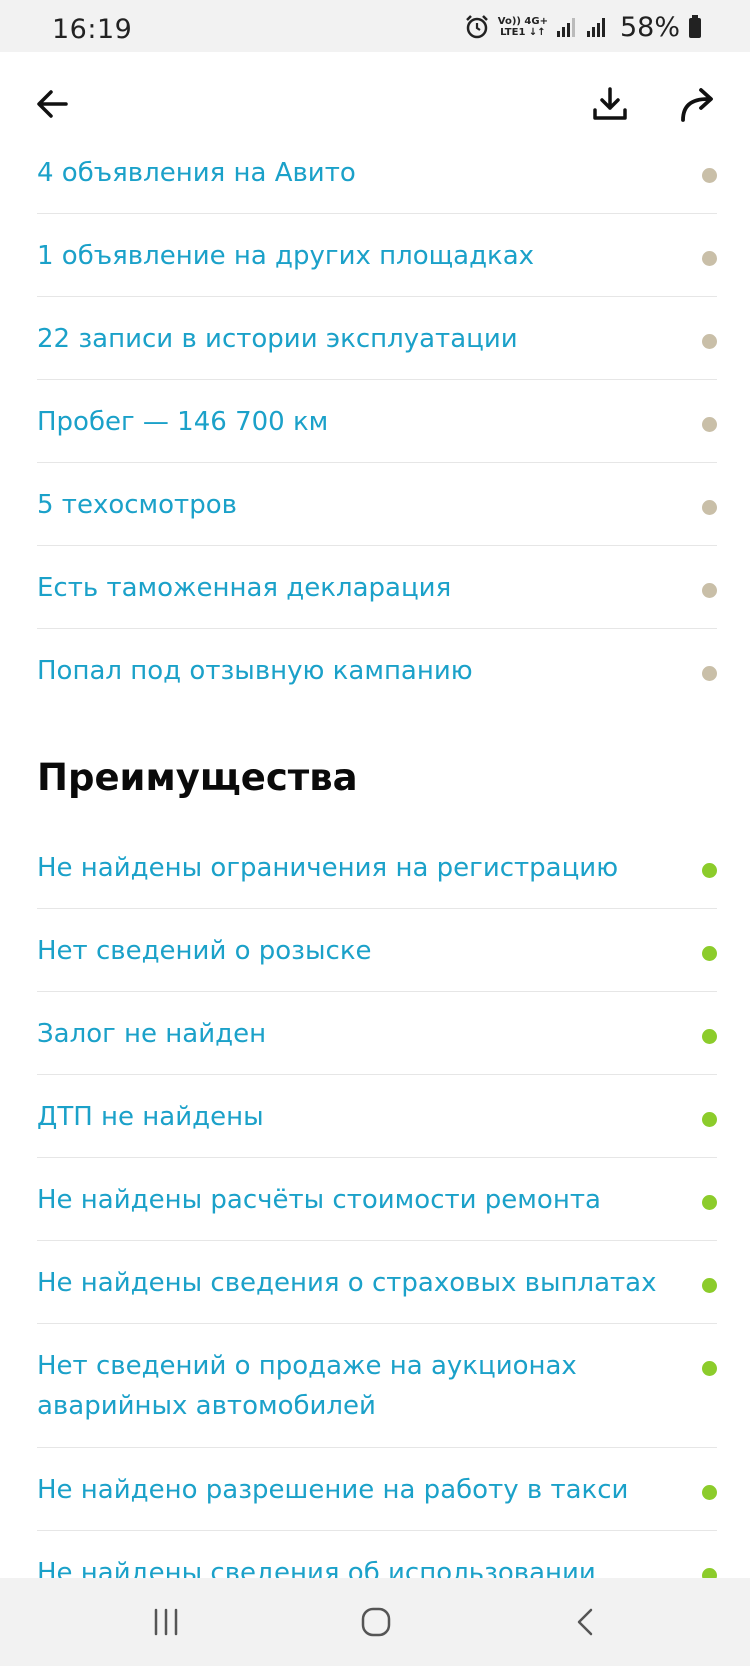 Image resolution: width=750 pixels, height=1666 pixels. What do you see at coordinates (244, 588) in the screenshot?
I see `list-item-label: Есть таможенная декларация` at bounding box center [244, 588].